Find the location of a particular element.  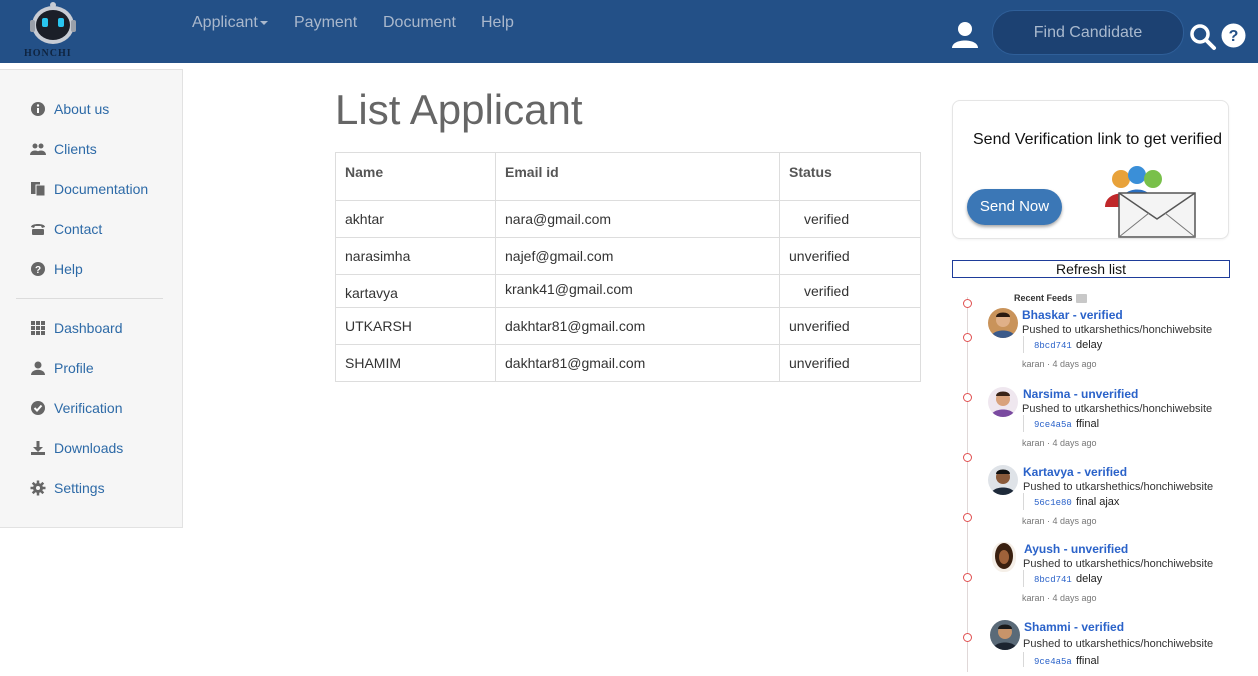

cell-name: kartavya is located at coordinates (415, 291).